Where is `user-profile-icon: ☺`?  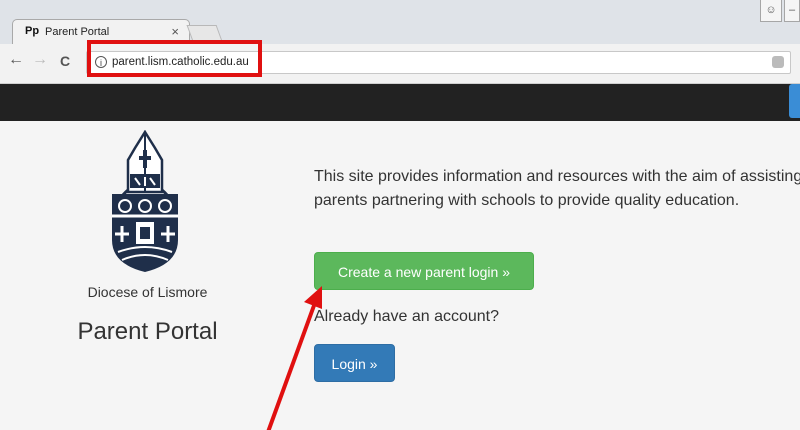 user-profile-icon: ☺ is located at coordinates (771, 11).